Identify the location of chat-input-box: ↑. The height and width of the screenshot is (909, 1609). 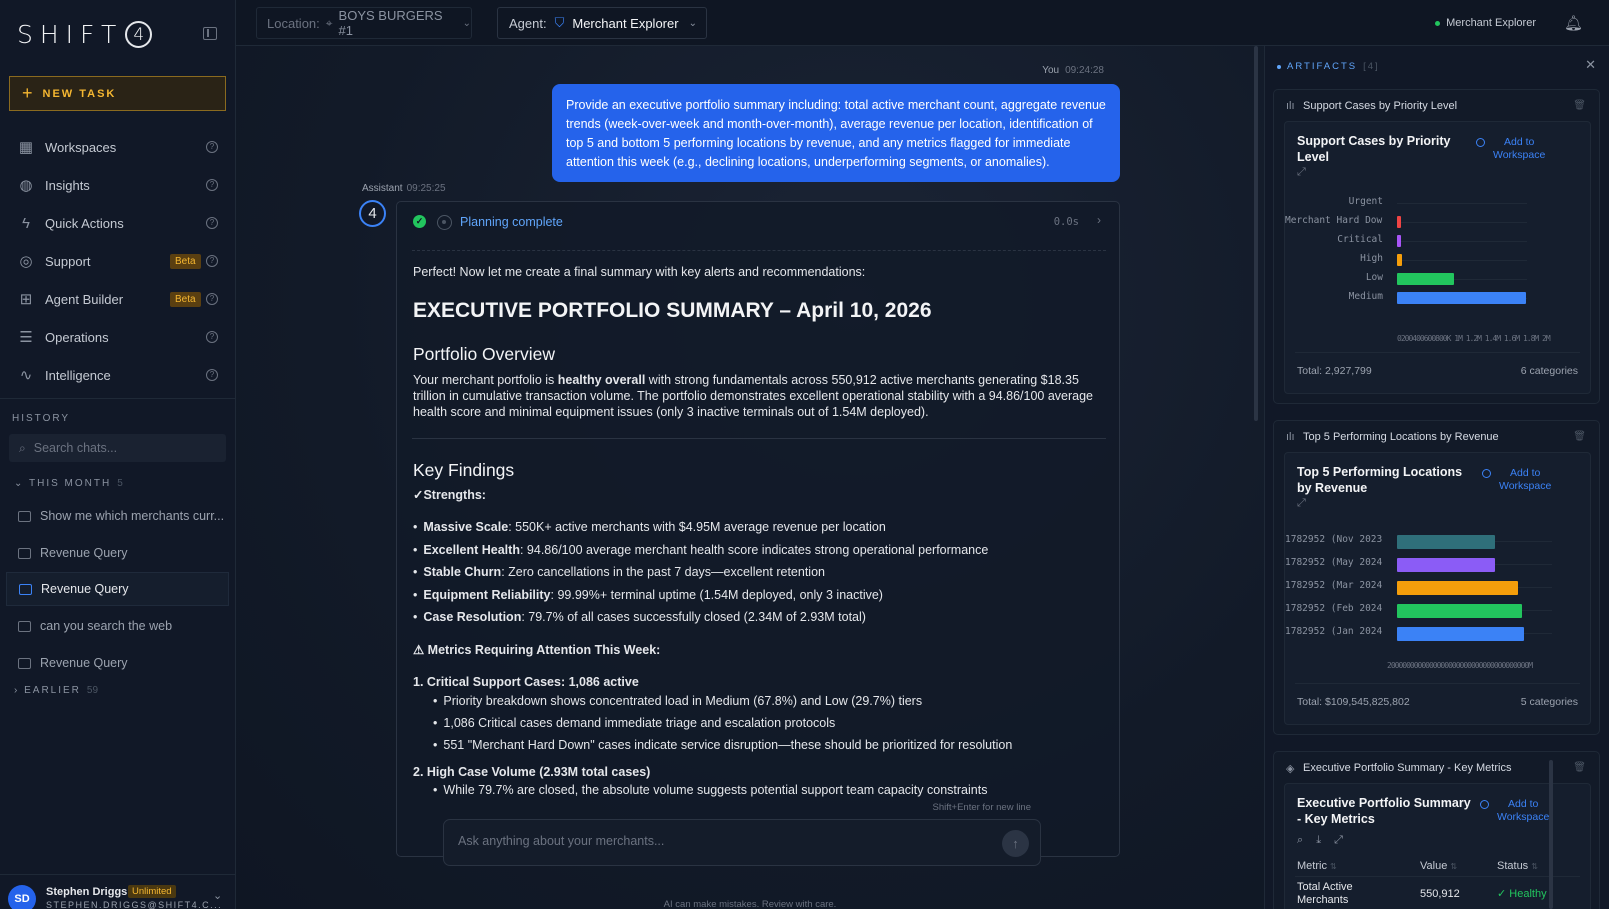
(742, 842).